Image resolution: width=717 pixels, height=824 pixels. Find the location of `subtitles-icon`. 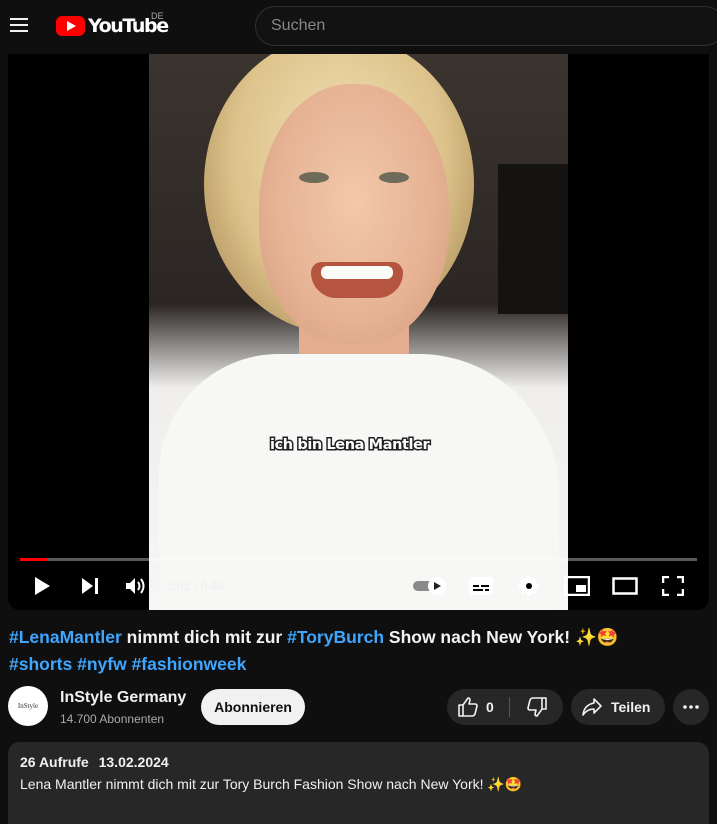

subtitles-icon is located at coordinates (481, 586).